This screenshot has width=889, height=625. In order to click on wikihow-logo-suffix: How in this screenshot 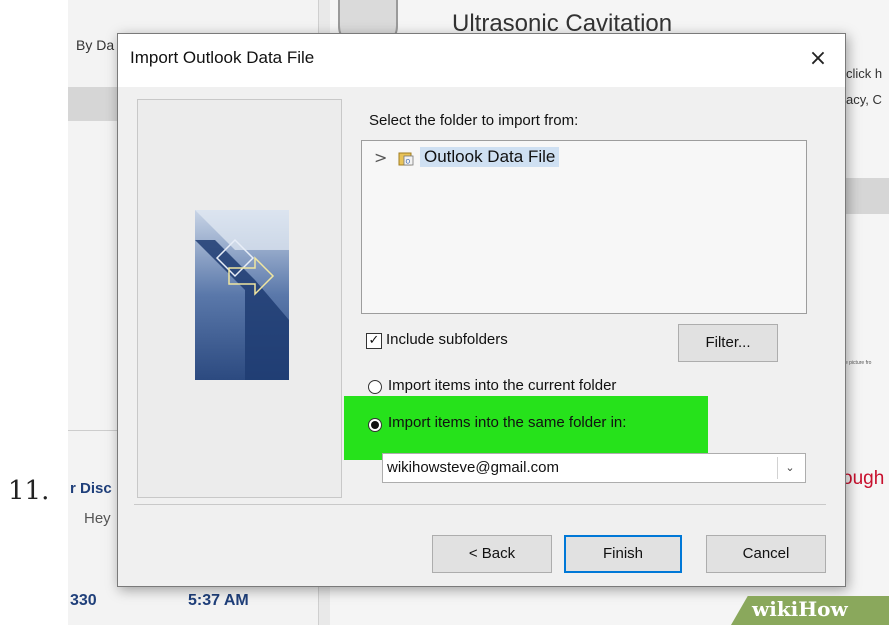, I will do `click(823, 609)`.